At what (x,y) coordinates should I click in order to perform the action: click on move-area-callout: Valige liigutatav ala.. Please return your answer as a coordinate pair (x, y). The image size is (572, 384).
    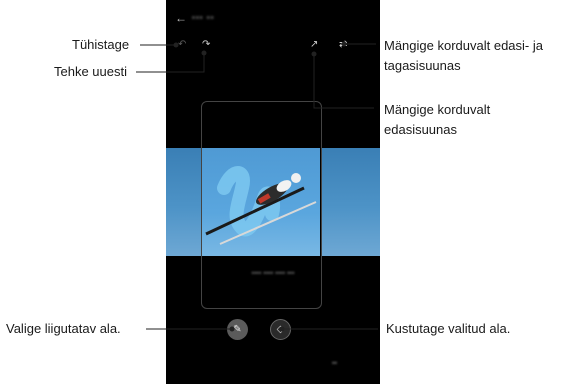
    Looking at the image, I should click on (63, 328).